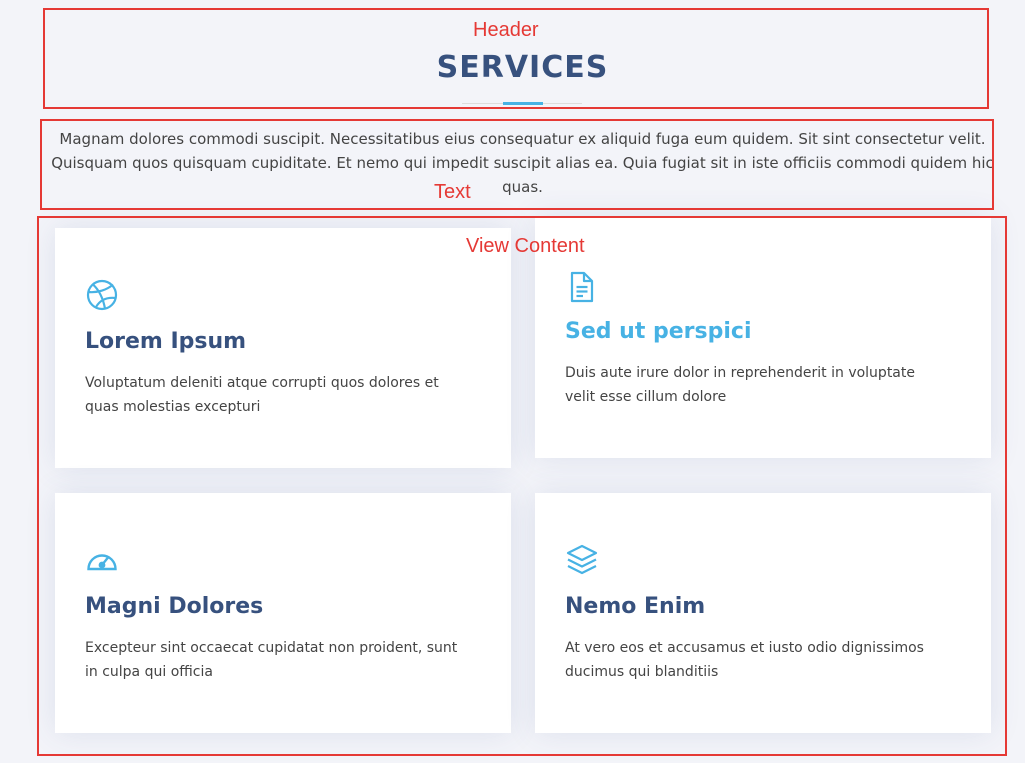  What do you see at coordinates (525, 246) in the screenshot?
I see `annotation-label-view-content: View Content` at bounding box center [525, 246].